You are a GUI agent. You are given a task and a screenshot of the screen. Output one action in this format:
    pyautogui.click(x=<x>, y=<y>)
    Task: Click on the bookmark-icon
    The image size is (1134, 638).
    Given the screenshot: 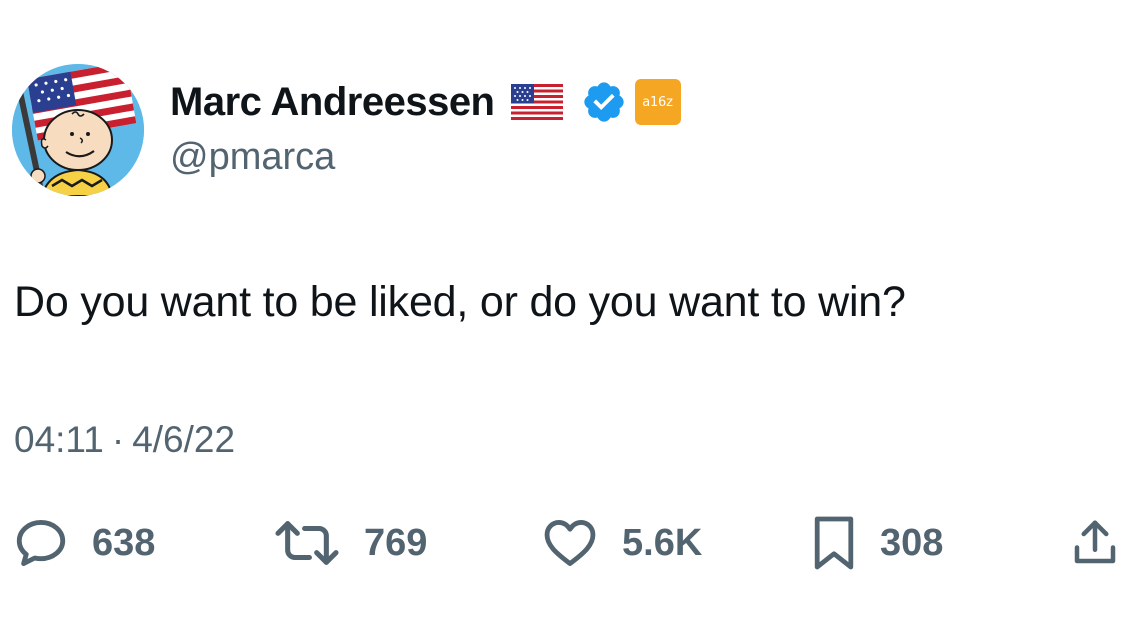 What is the action you would take?
    pyautogui.click(x=834, y=543)
    